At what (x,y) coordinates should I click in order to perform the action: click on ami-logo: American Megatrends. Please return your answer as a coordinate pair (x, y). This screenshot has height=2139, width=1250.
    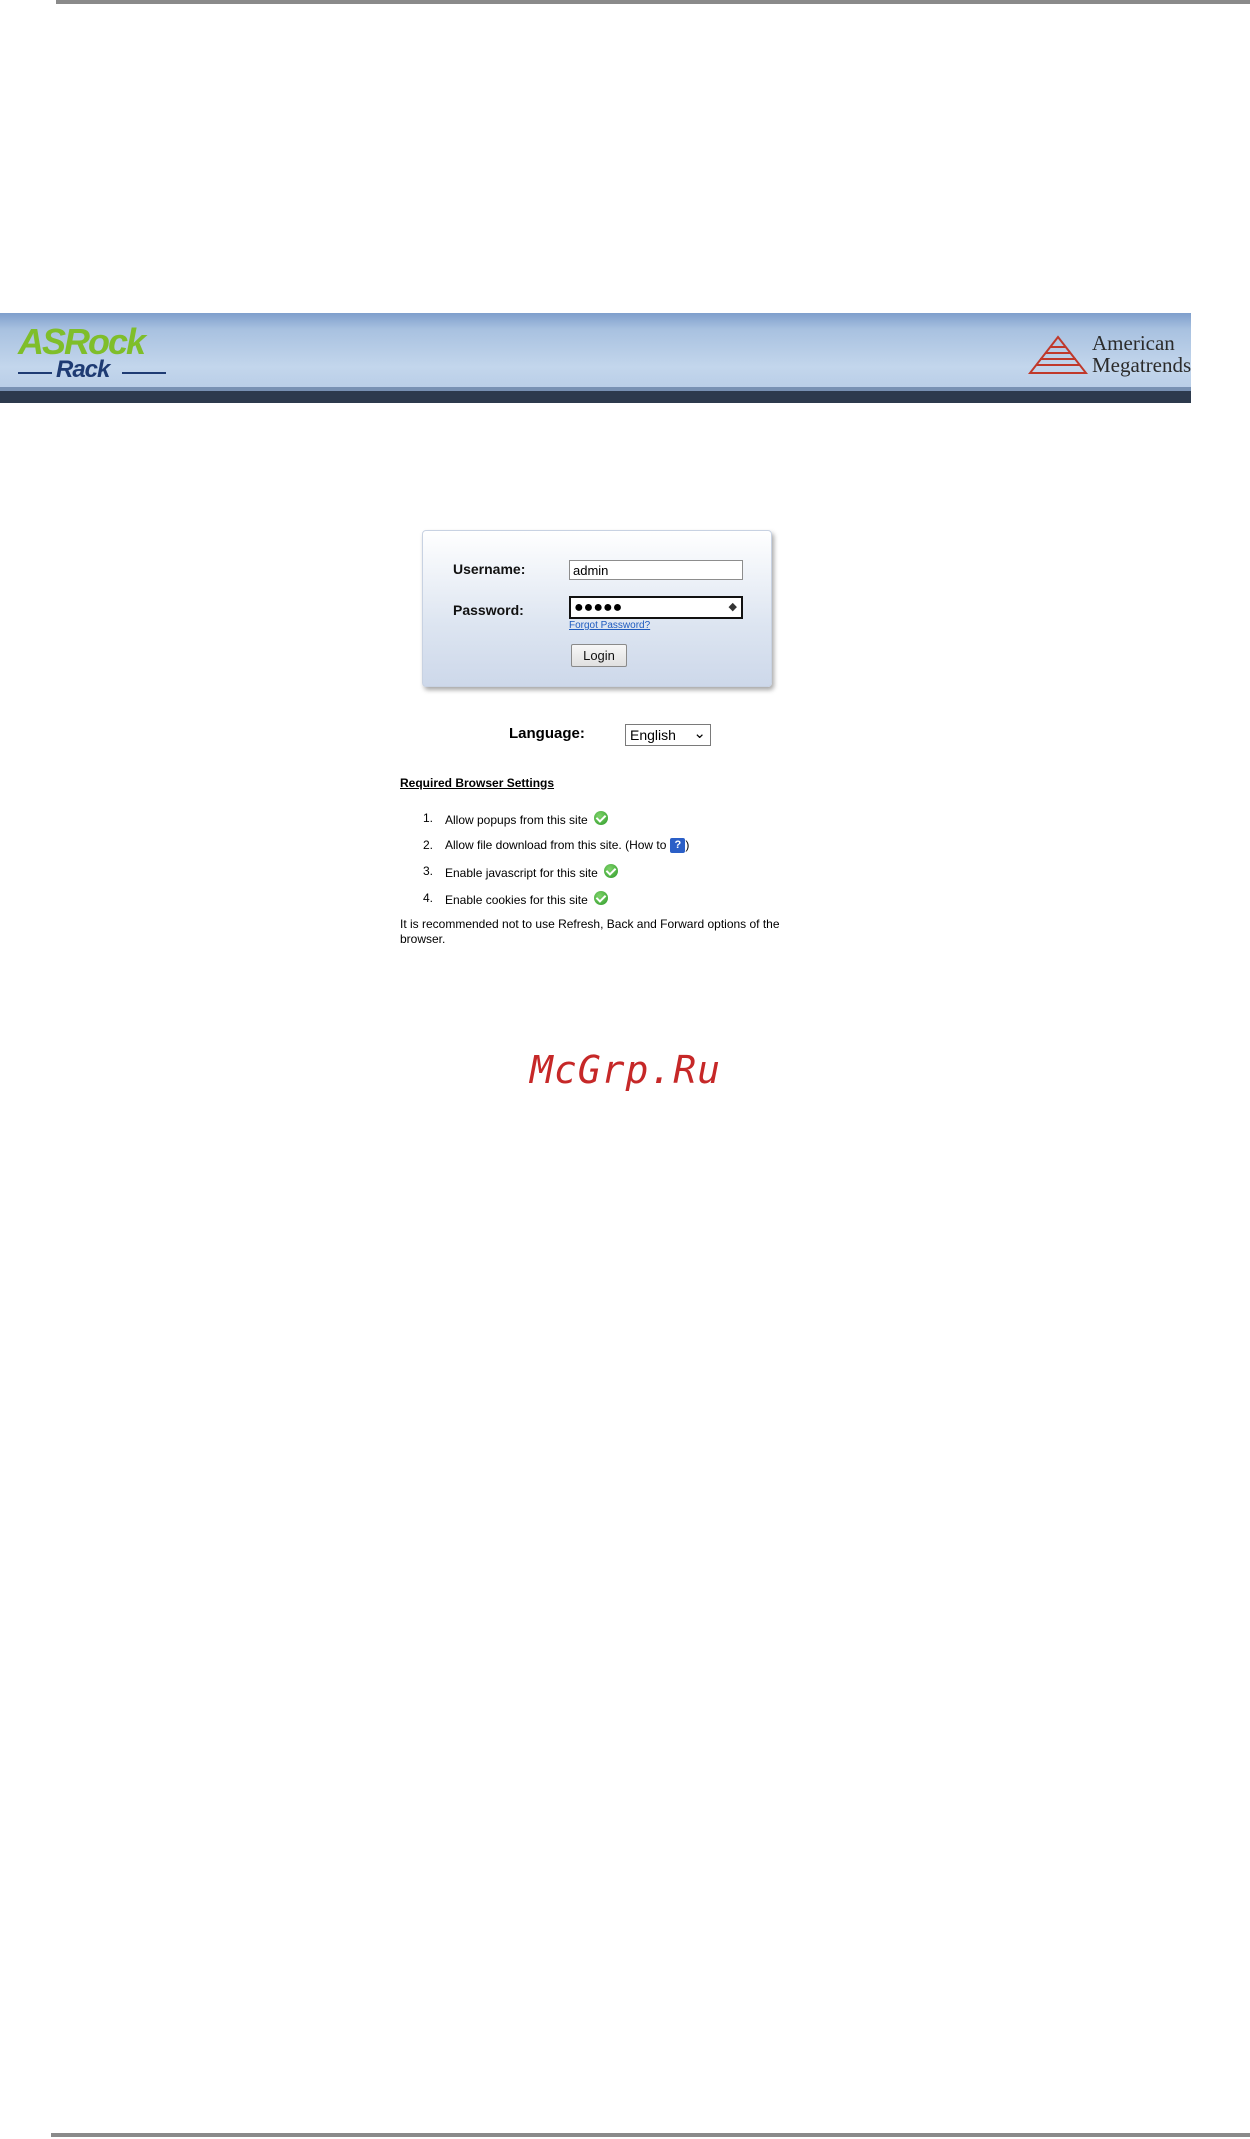
    Looking at the image, I should click on (1110, 355).